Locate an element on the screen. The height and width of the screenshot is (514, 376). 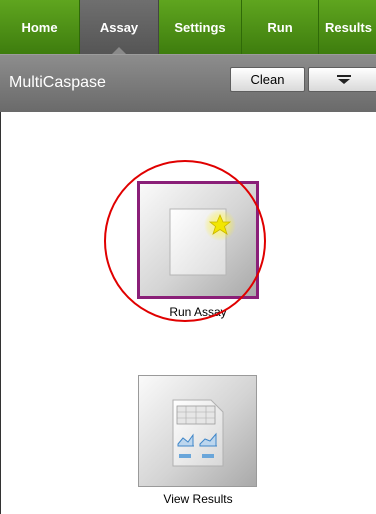
run-assay-button is located at coordinates (198, 240).